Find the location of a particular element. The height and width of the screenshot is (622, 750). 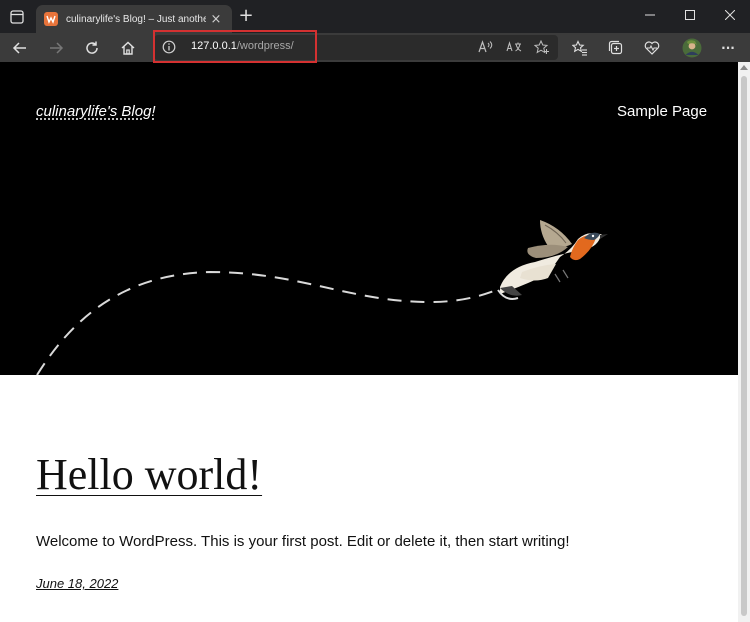

url-text: 127.0.0.1/wordpress/ is located at coordinates (242, 46).